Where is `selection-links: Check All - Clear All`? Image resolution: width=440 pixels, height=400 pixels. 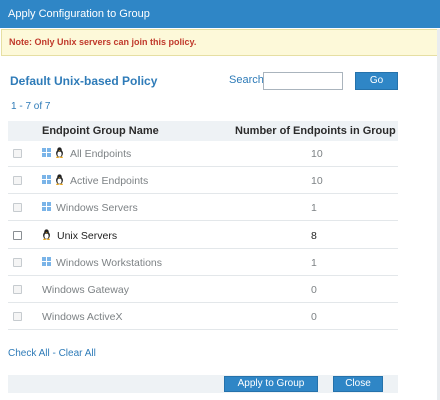 selection-links: Check All - Clear All is located at coordinates (52, 353).